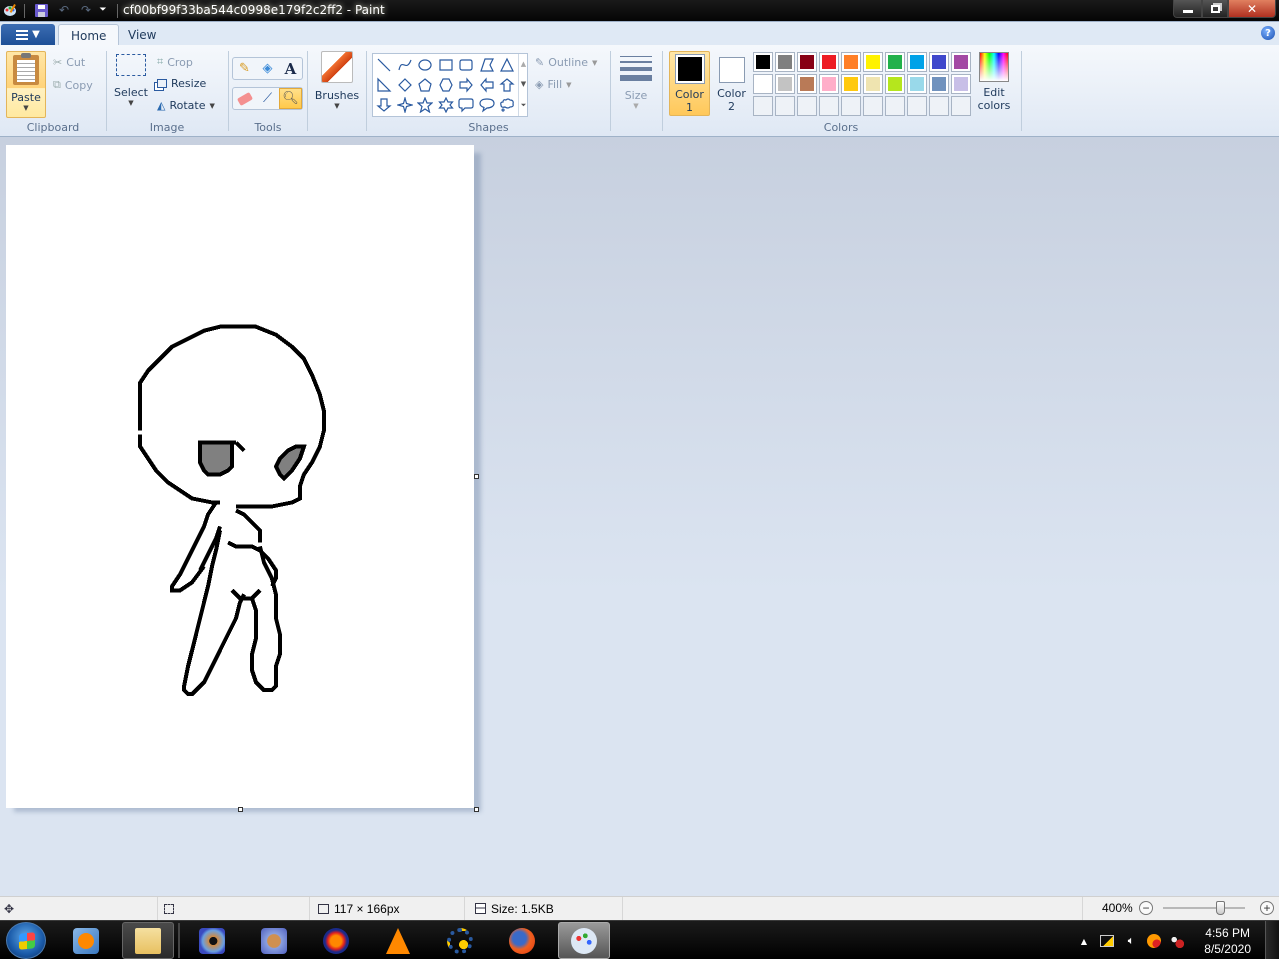 This screenshot has width=1279, height=959. I want to click on tab-home: Home, so click(89, 35).